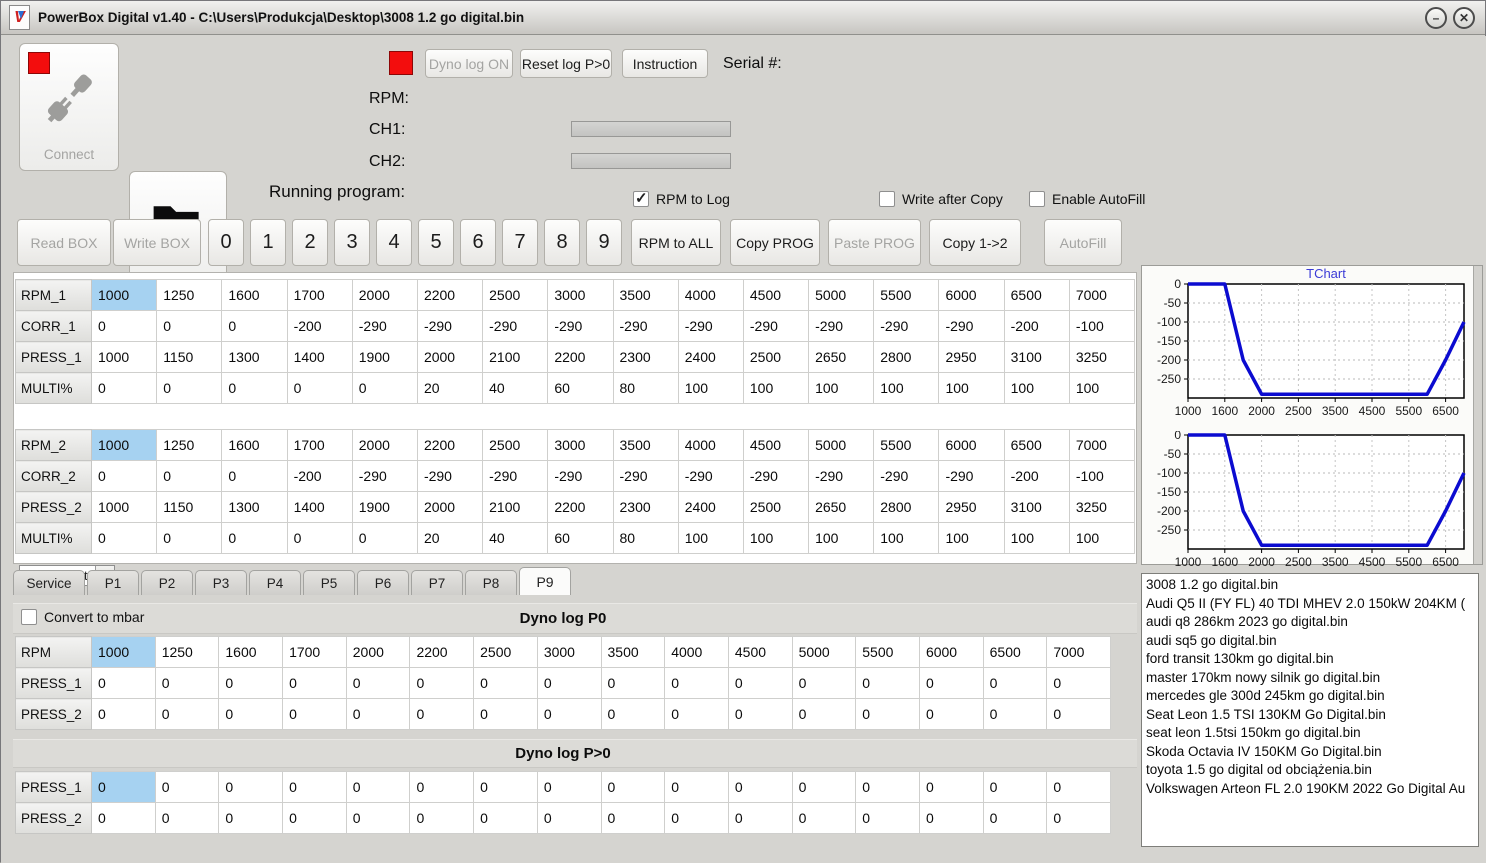 The width and height of the screenshot is (1486, 863). What do you see at coordinates (906, 388) in the screenshot?
I see `cell-multi%-12: 100` at bounding box center [906, 388].